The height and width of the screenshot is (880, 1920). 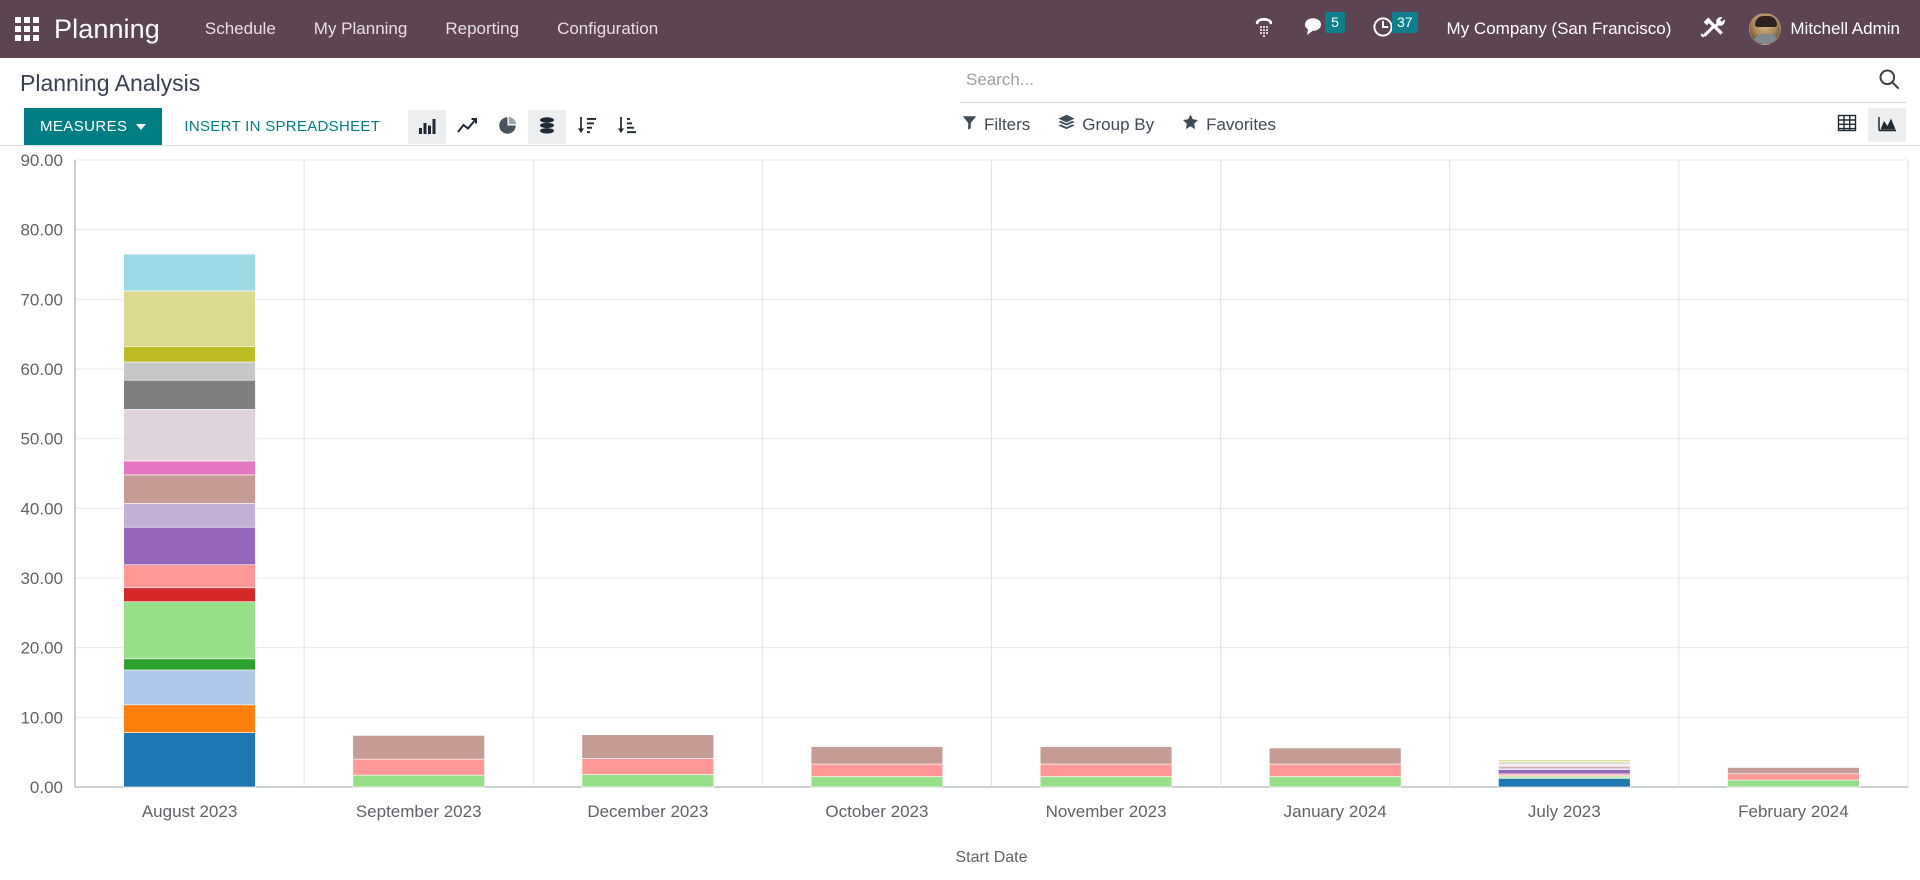 I want to click on activities-button: 37, so click(x=1394, y=29).